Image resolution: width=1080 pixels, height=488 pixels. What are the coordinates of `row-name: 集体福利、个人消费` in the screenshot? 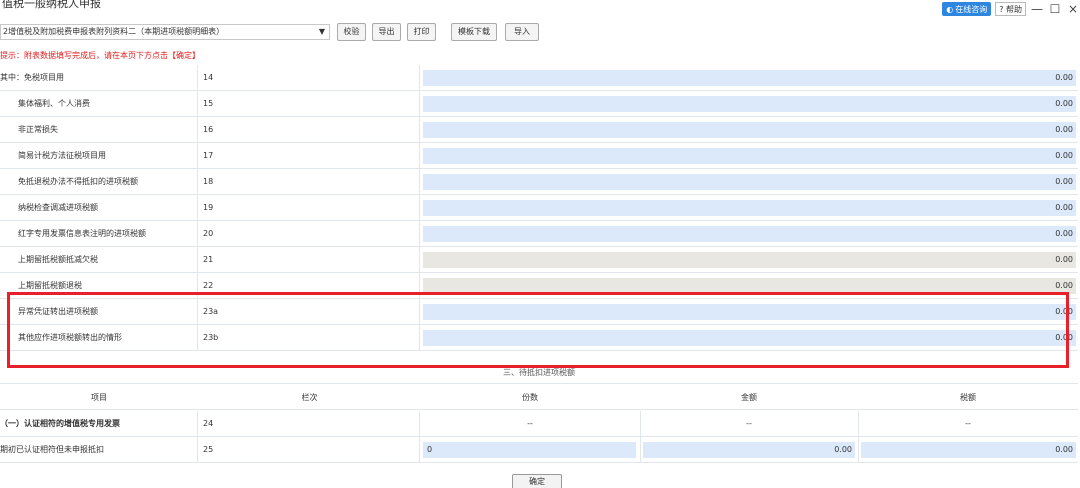 It's located at (99, 104).